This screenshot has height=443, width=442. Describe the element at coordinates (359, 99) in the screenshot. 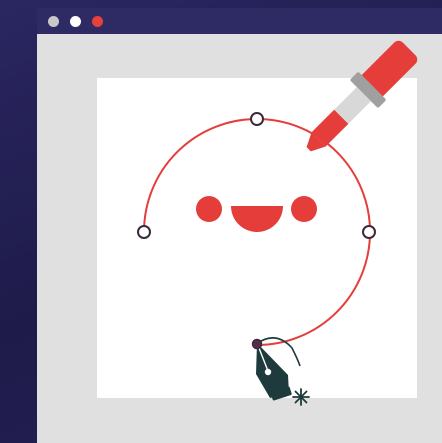

I see `eyedropper-icon` at that location.